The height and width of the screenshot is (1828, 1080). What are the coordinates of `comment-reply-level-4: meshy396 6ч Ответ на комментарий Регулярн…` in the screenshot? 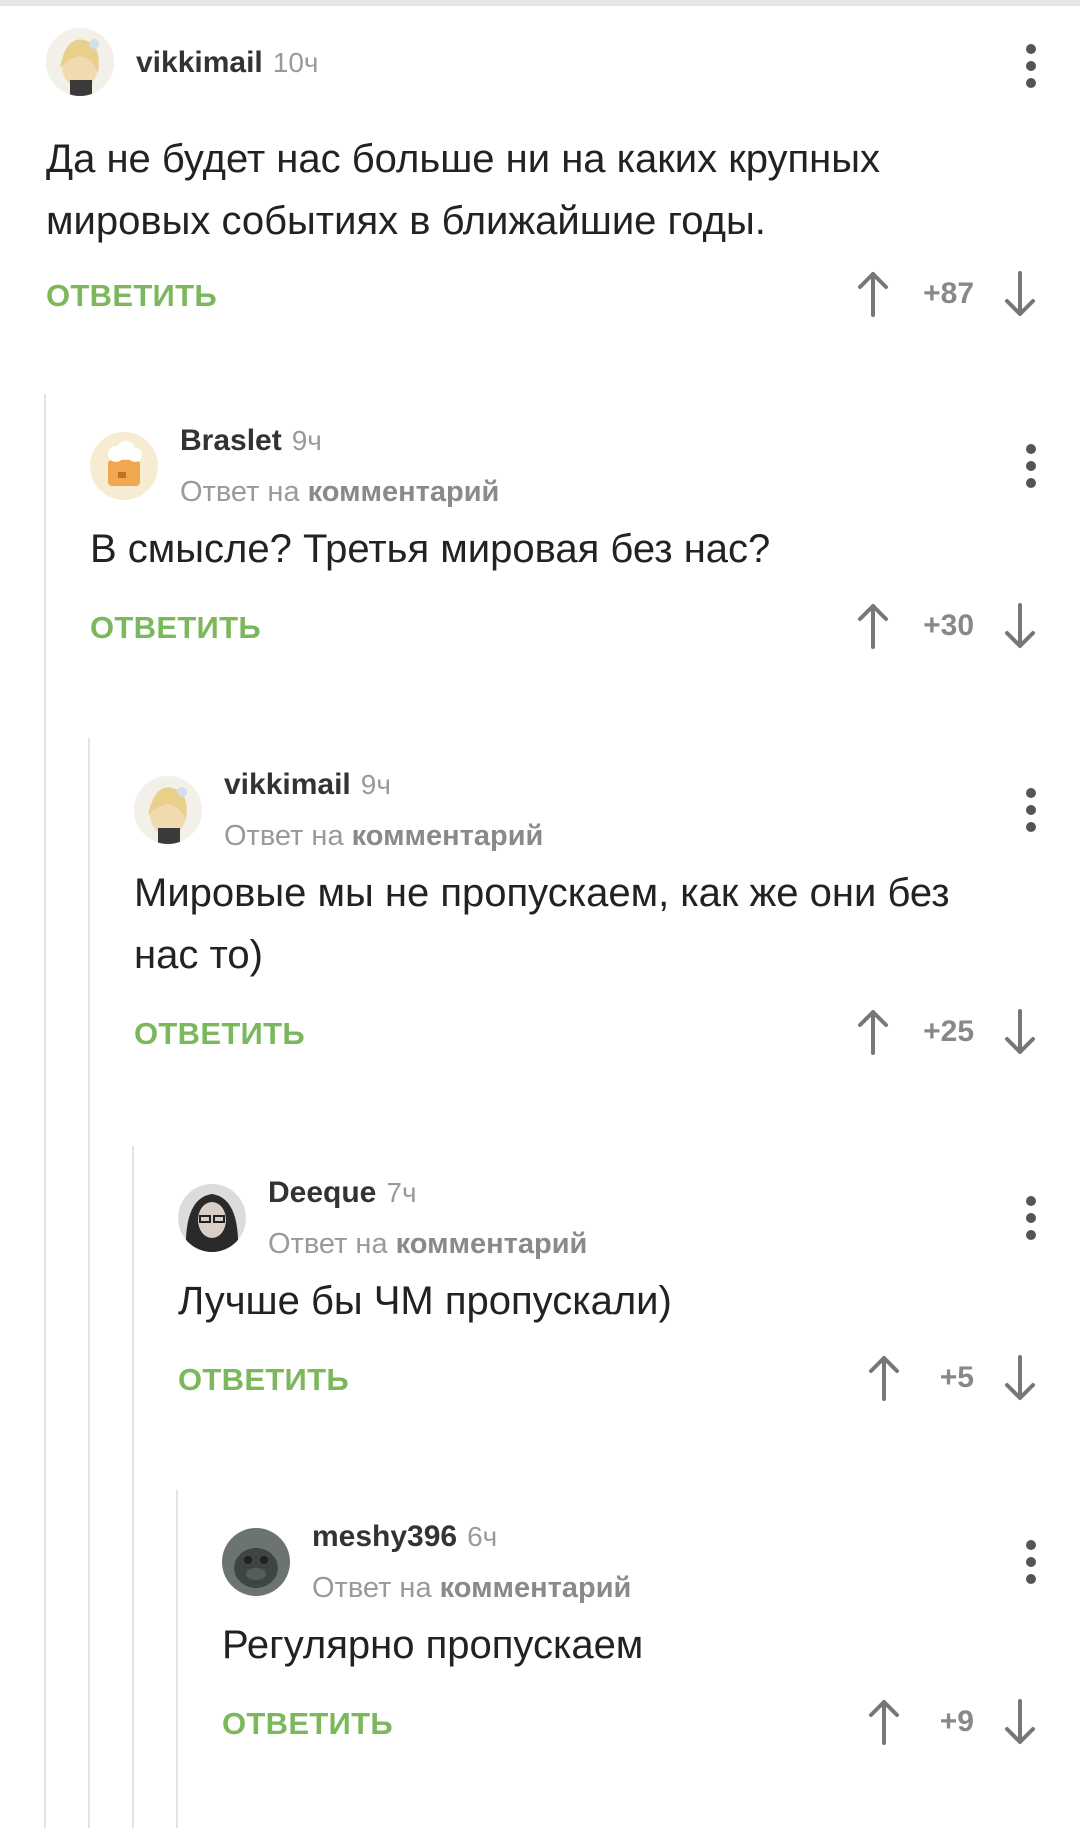 It's located at (651, 1643).